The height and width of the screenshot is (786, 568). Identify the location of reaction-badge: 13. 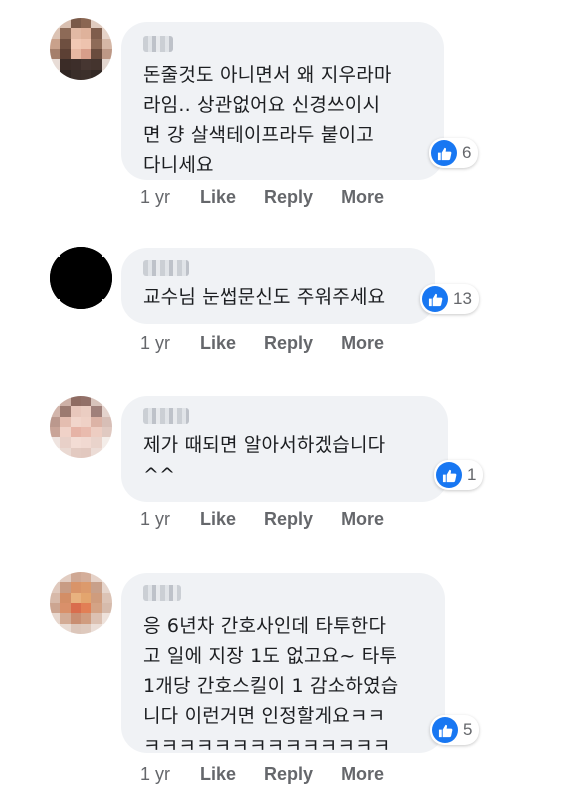
(449, 299).